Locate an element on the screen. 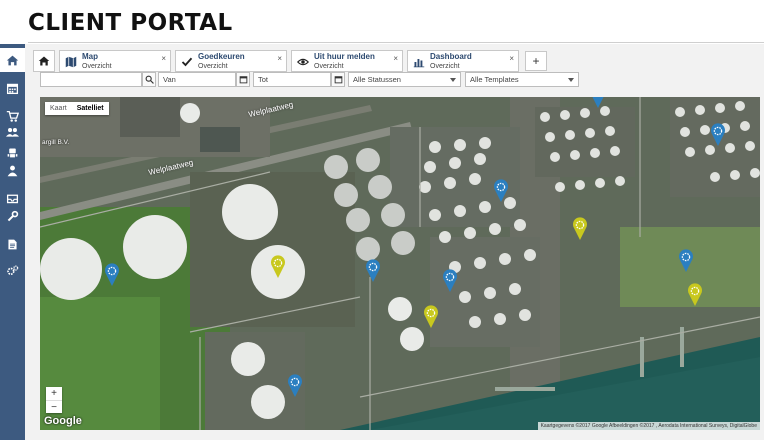 The width and height of the screenshot is (764, 440). sidebar-item-calendar is located at coordinates (12, 88).